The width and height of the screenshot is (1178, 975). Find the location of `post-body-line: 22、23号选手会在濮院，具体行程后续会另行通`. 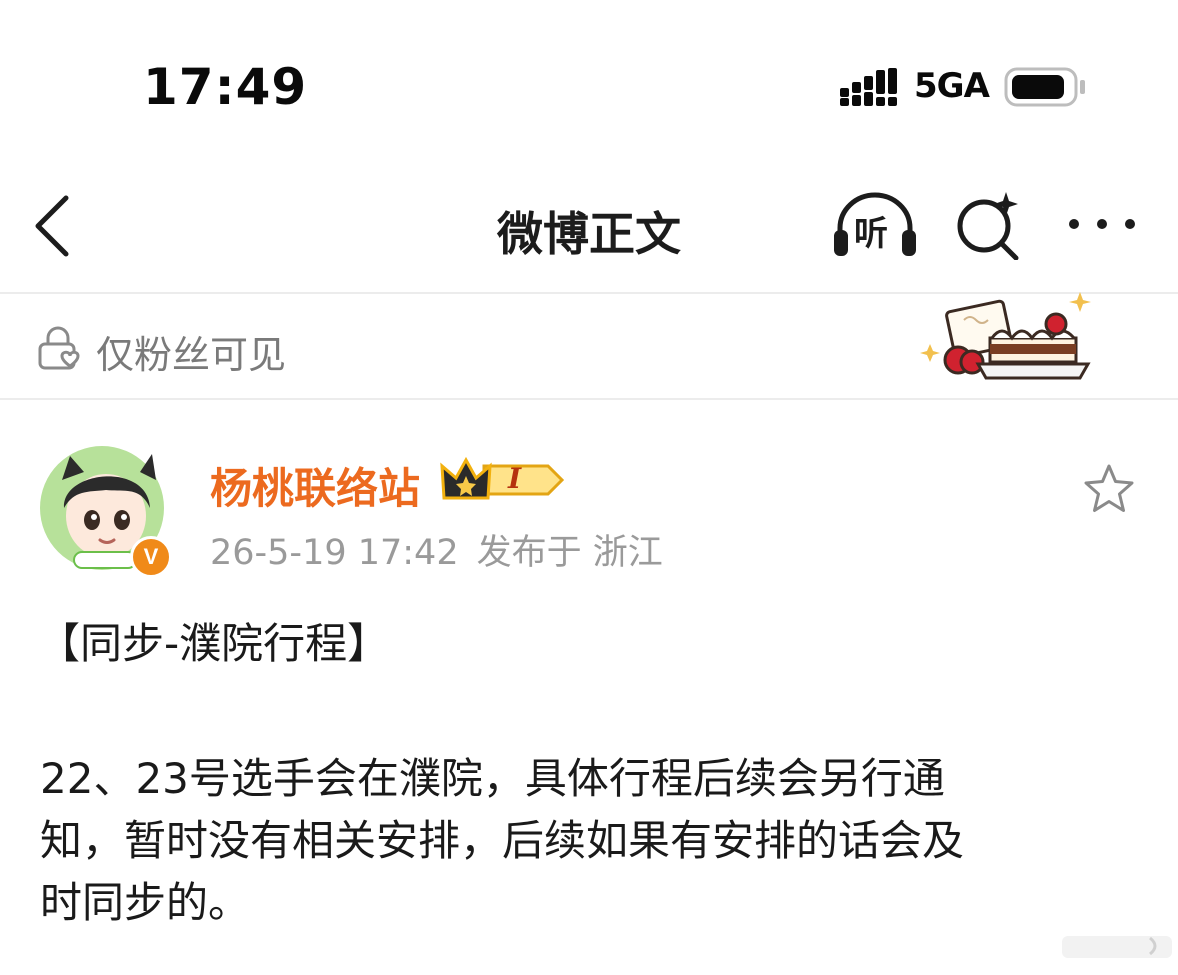

post-body-line: 22、23号选手会在濮院，具体行程后续会另行通 is located at coordinates (492, 778).